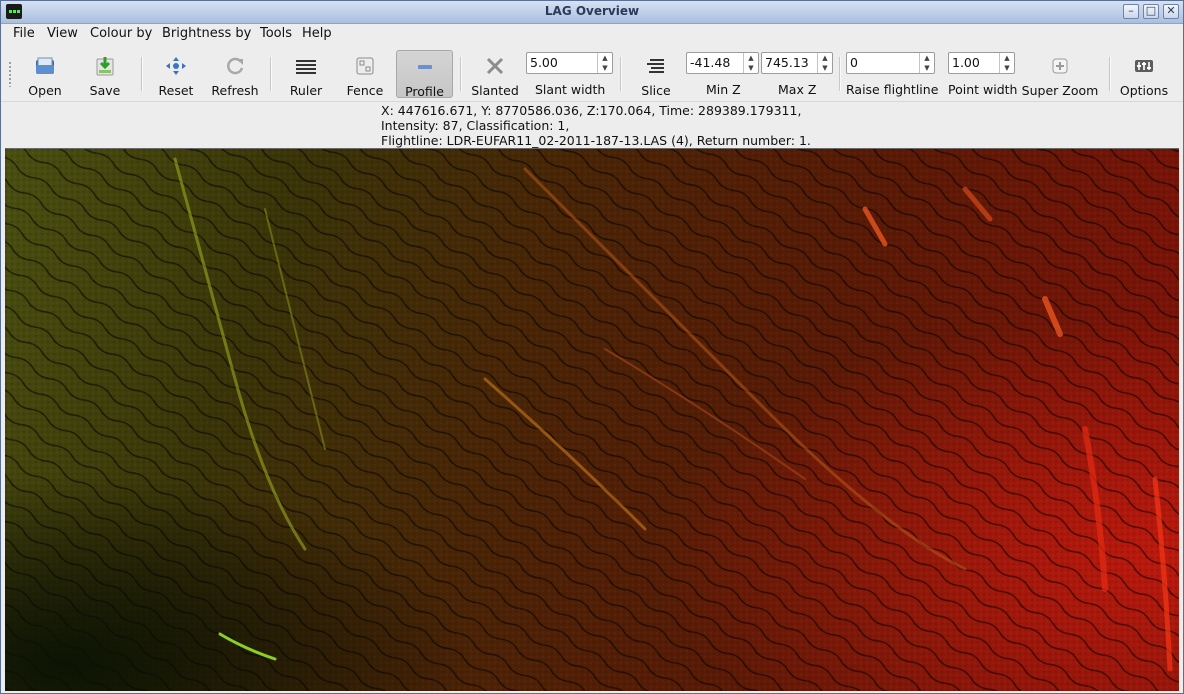 The width and height of the screenshot is (1184, 694). What do you see at coordinates (656, 74) in the screenshot?
I see `slice-button: Slice` at bounding box center [656, 74].